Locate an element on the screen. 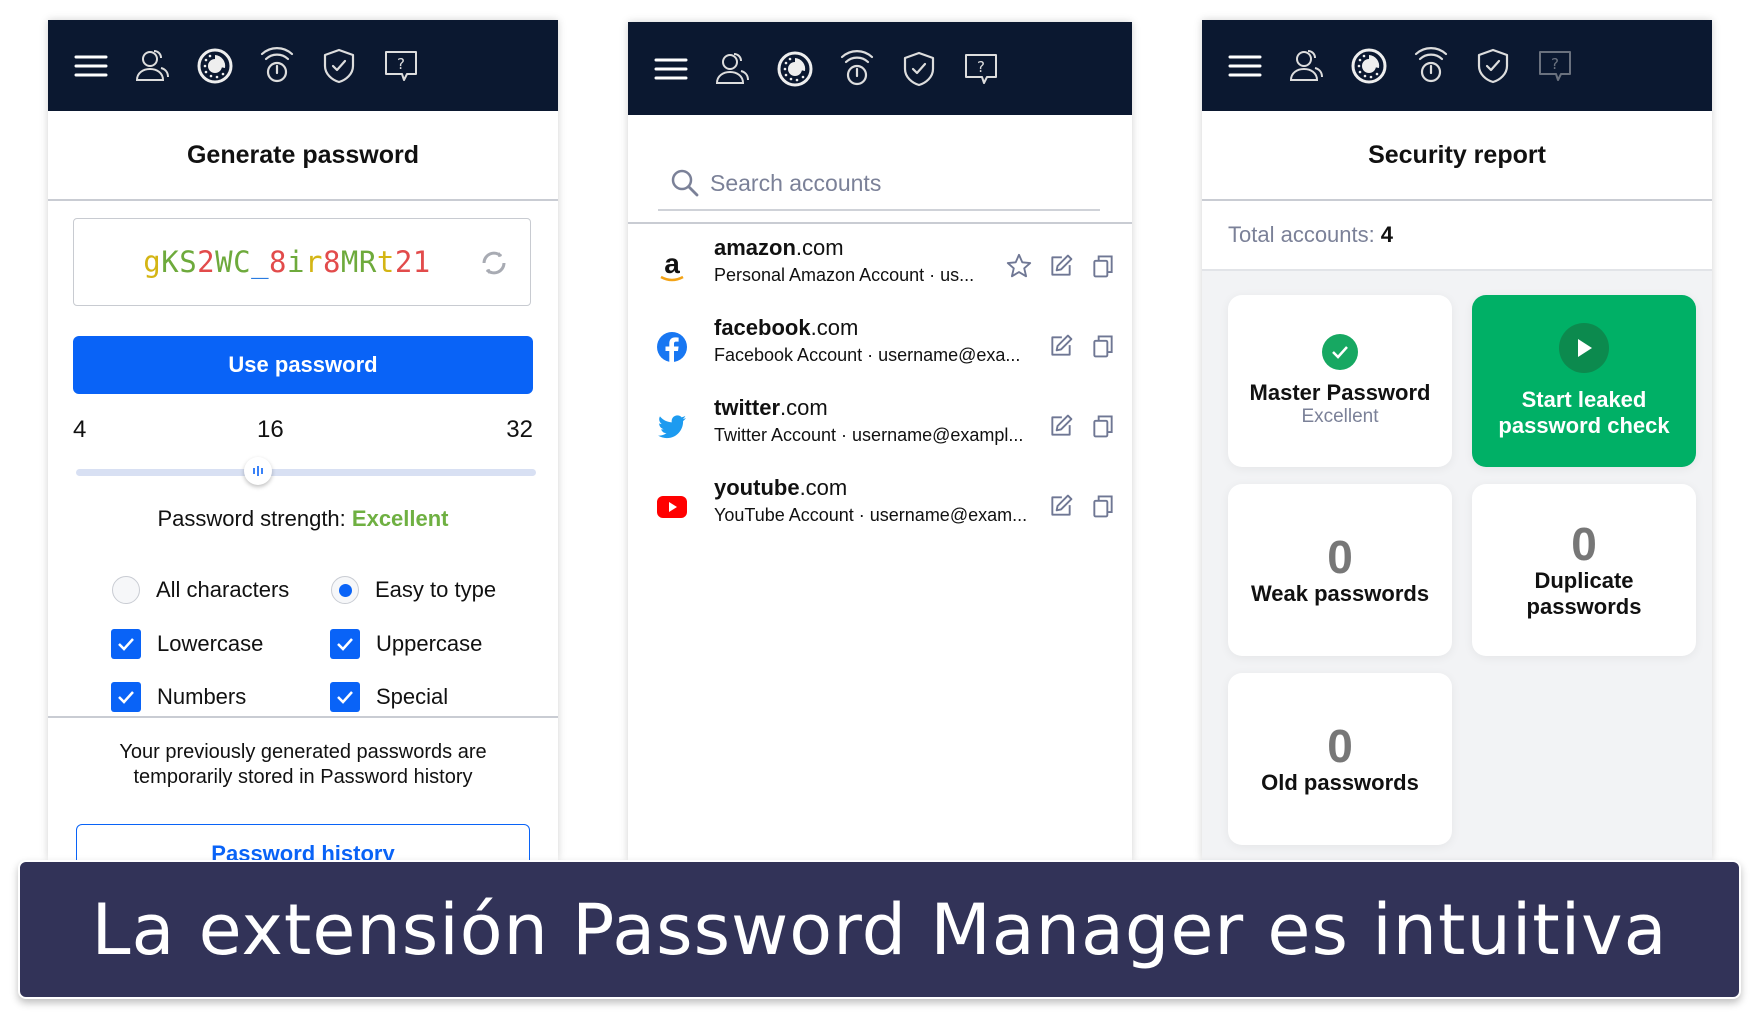 The image size is (1756, 1016). password-char: S is located at coordinates (188, 262).